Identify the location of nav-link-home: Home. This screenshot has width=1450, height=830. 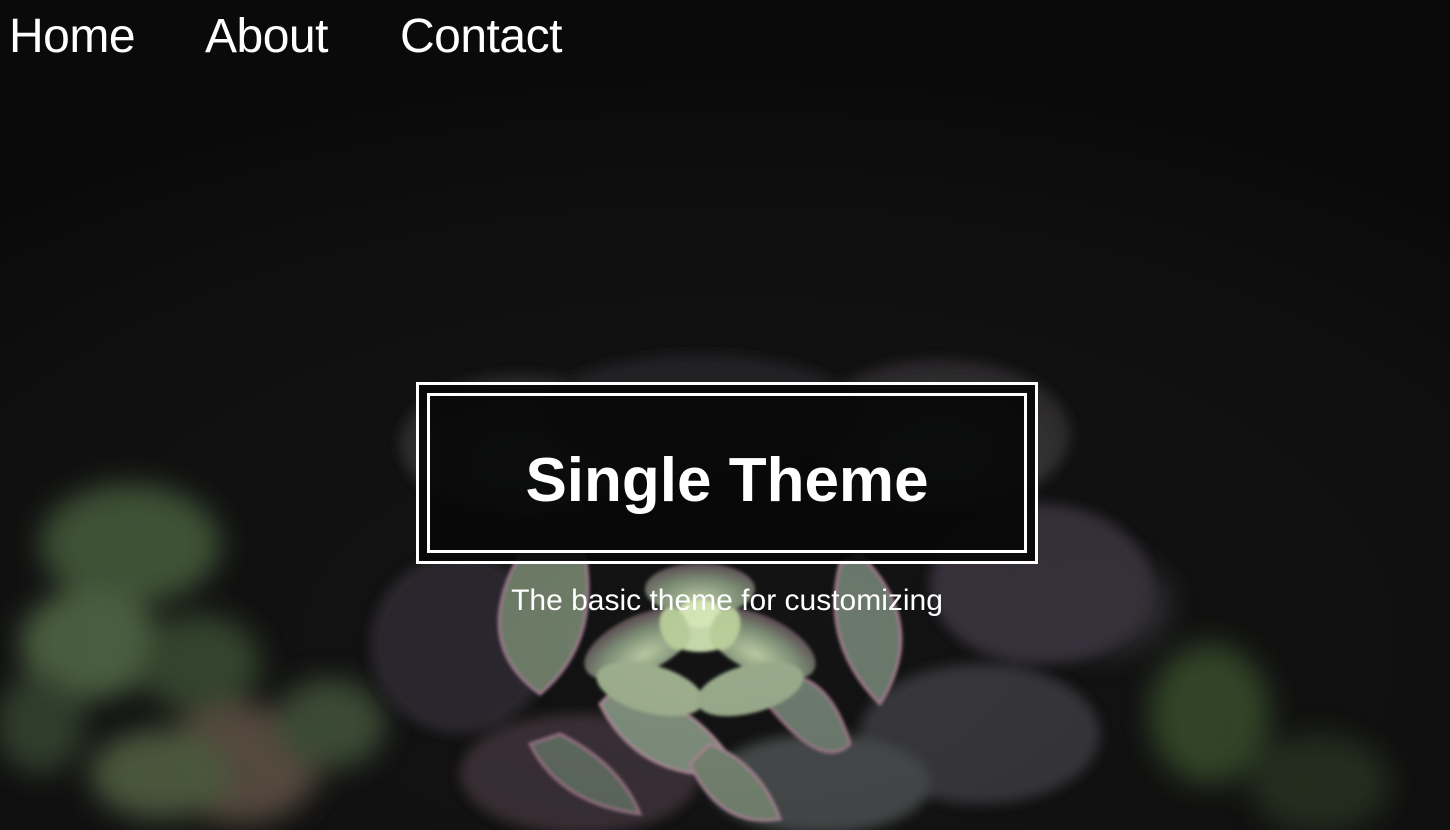
(72, 37).